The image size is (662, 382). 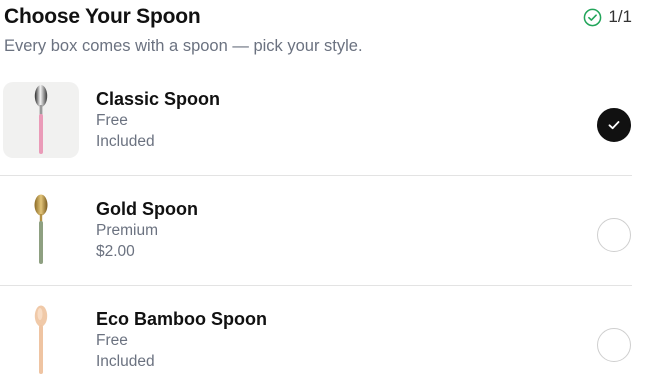 What do you see at coordinates (158, 120) in the screenshot?
I see `option-info: Classic Spoon Free Included` at bounding box center [158, 120].